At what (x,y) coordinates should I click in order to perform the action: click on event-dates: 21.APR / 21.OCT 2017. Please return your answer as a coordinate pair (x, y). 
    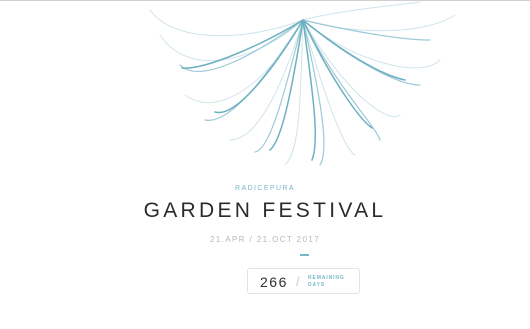
    Looking at the image, I should click on (265, 239).